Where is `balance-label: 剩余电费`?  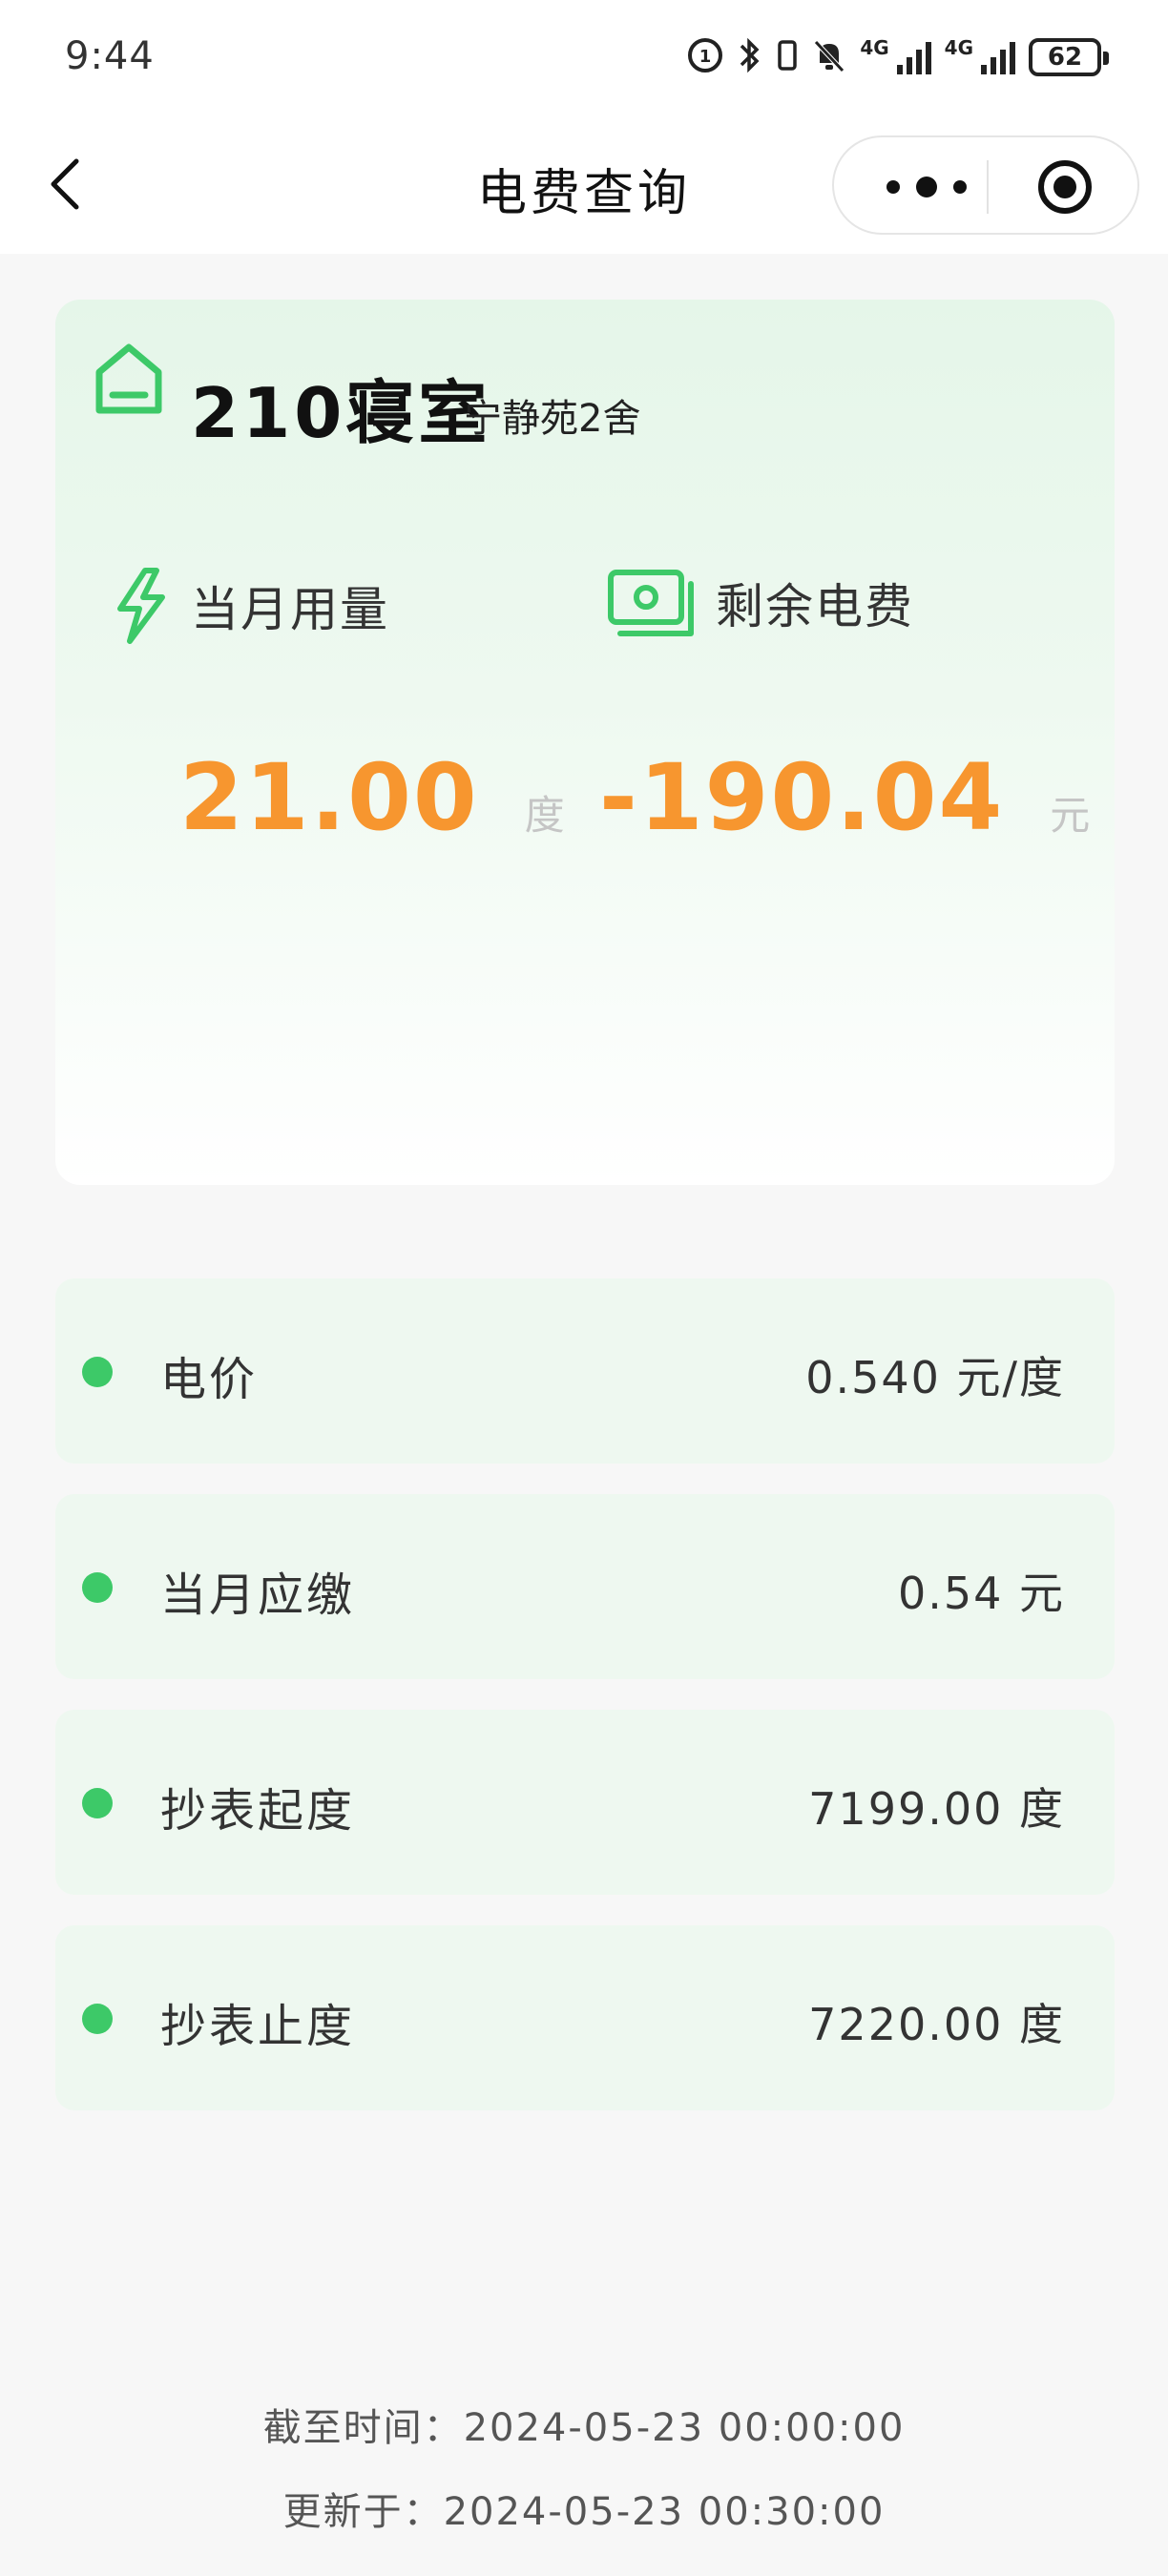 balance-label: 剩余电费 is located at coordinates (815, 606).